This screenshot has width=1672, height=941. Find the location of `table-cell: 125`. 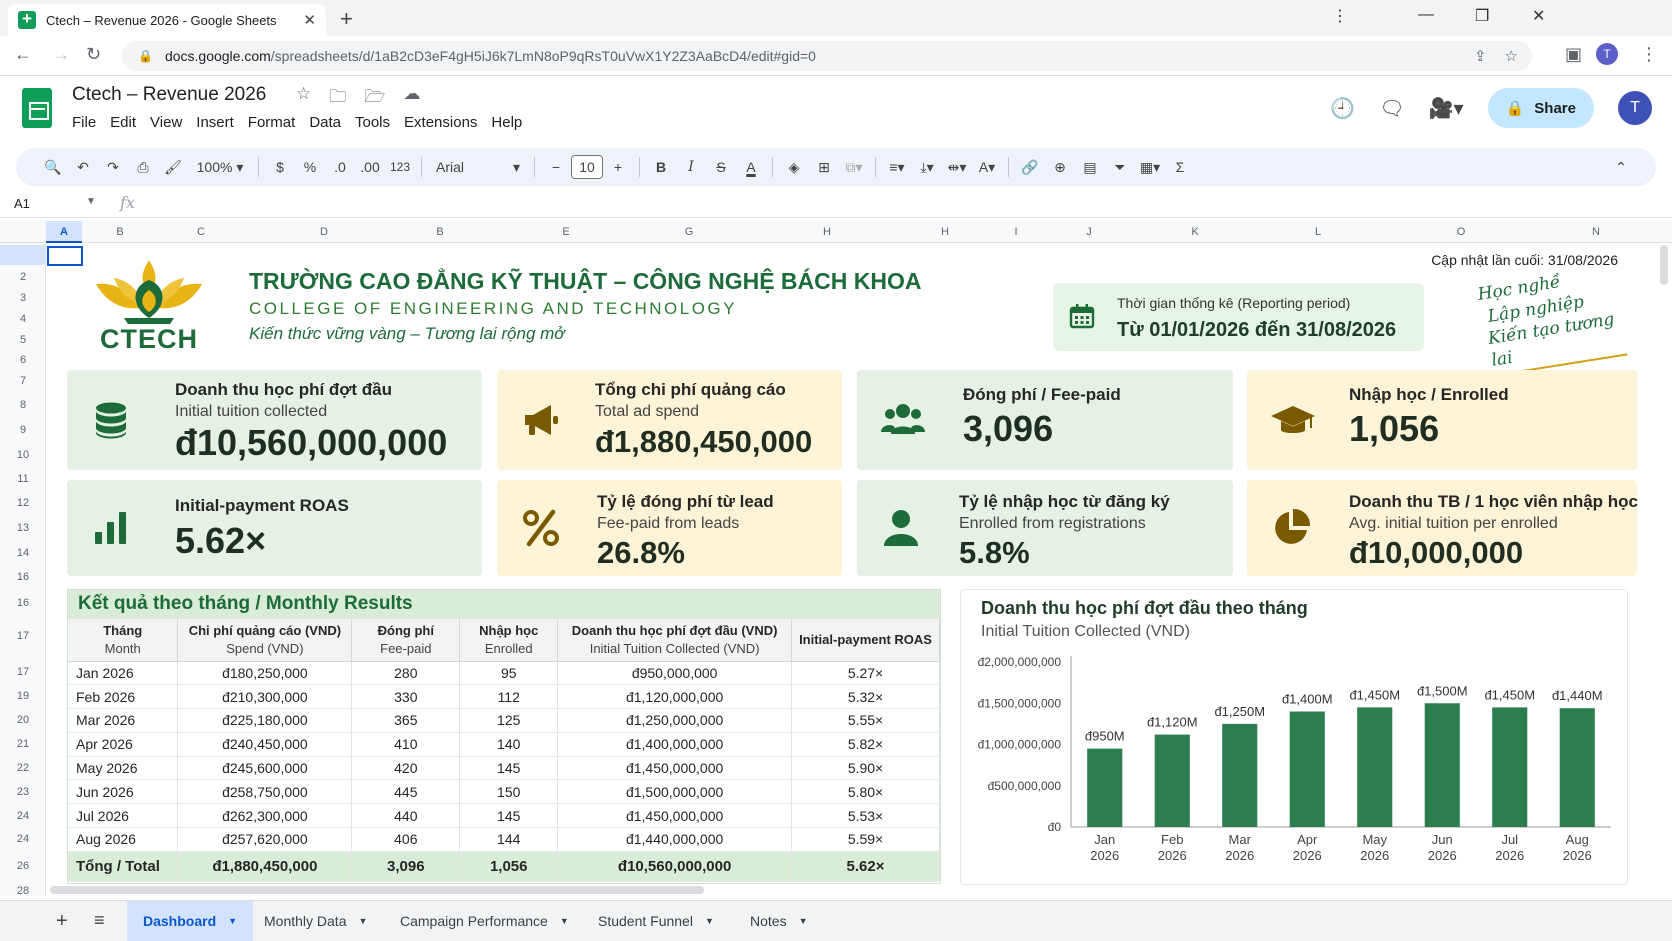

table-cell: 125 is located at coordinates (509, 720).